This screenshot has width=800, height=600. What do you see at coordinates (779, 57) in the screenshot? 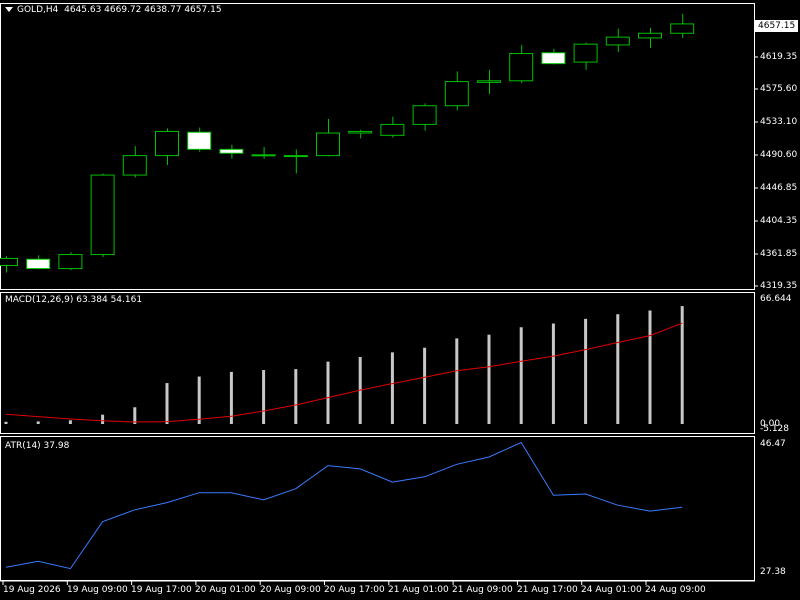
I see `price-axis-label: 4619.35` at bounding box center [779, 57].